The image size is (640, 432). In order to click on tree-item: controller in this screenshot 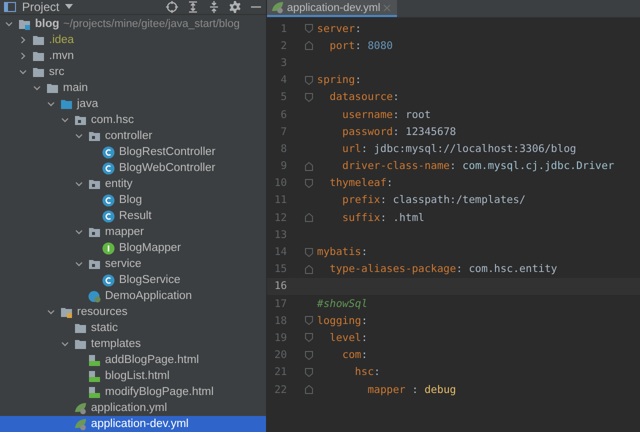, I will do `click(133, 136)`.